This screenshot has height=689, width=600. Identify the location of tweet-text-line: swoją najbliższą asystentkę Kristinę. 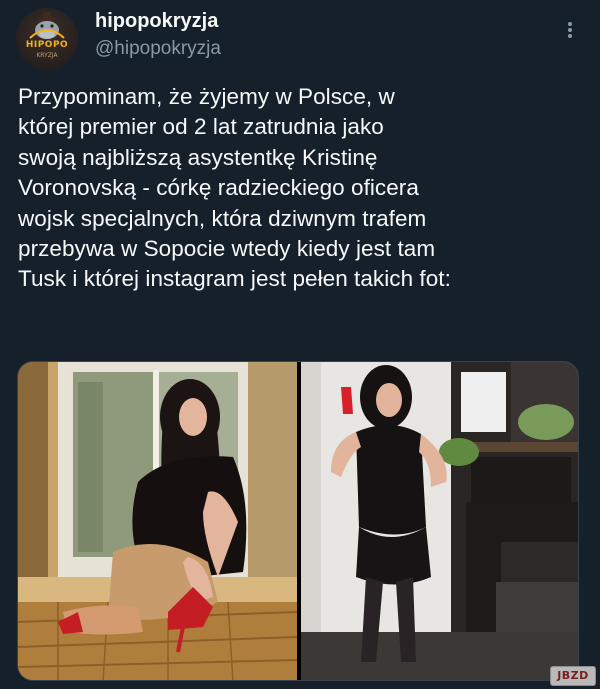
(198, 157).